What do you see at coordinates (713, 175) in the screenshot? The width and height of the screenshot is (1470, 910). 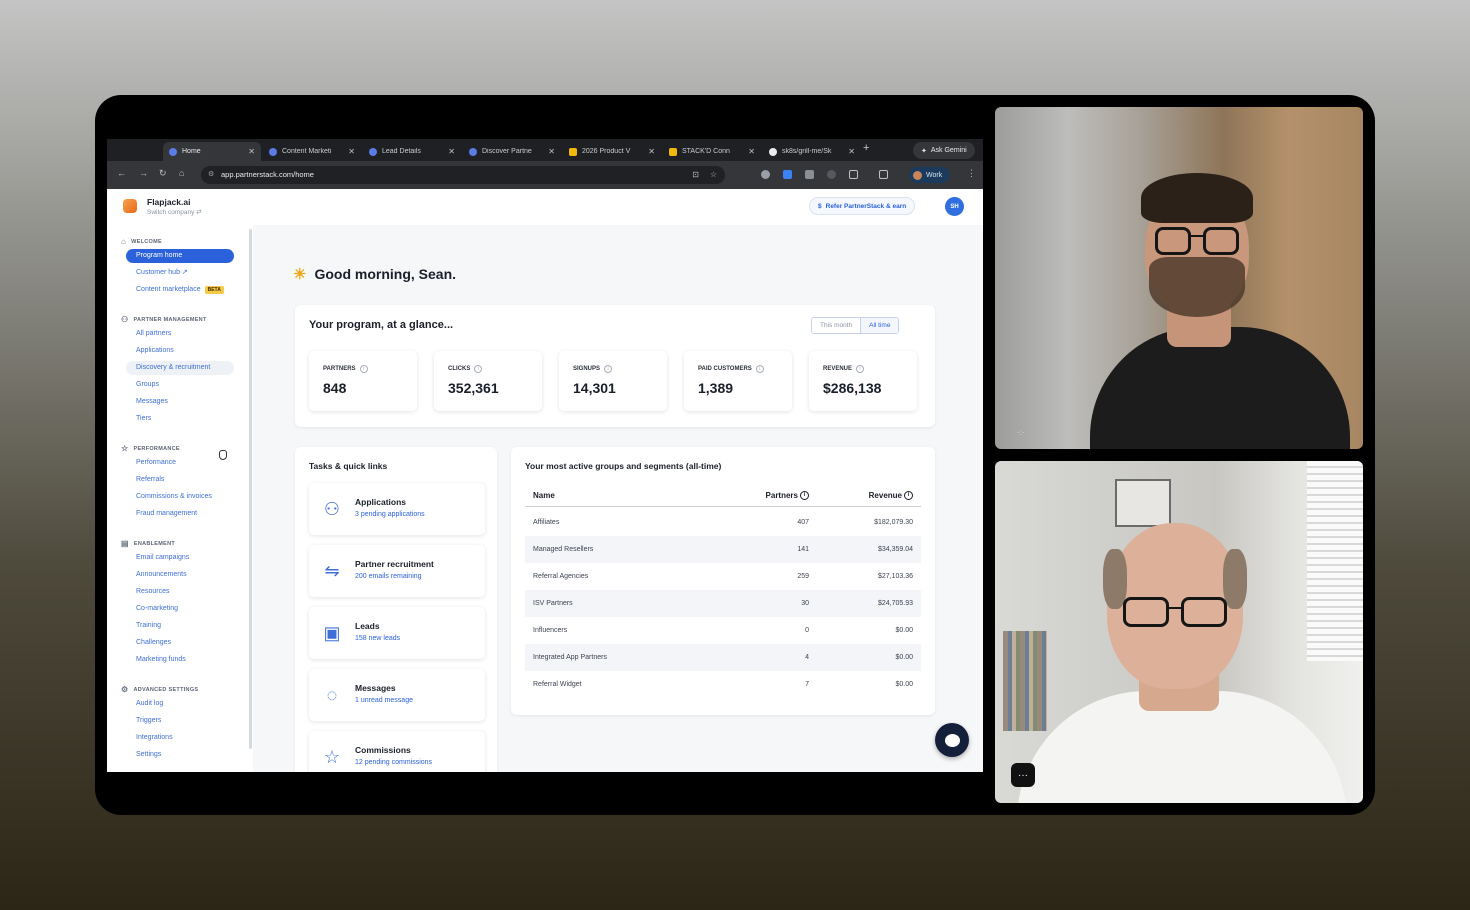 I see `bookmark-star-icon: ☆` at bounding box center [713, 175].